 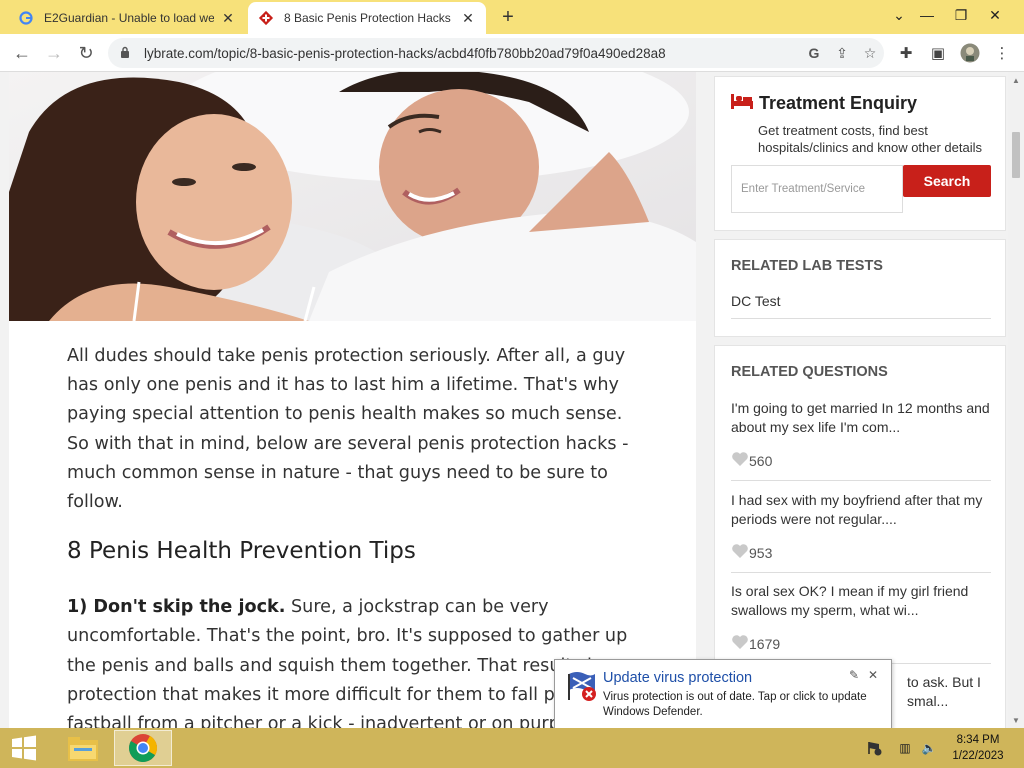 I want to click on restore-icon: ❐, so click(x=961, y=15).